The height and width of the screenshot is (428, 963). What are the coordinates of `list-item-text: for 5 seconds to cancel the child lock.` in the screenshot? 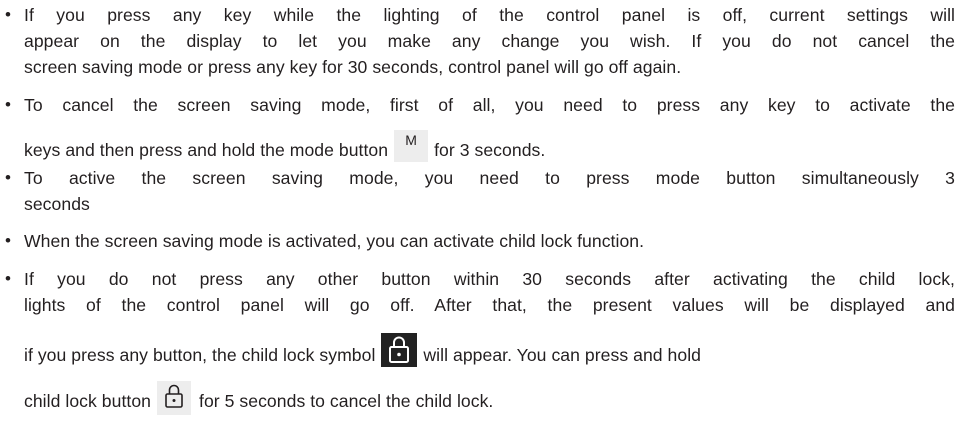 It's located at (346, 401).